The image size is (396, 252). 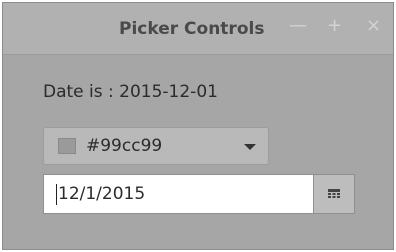 What do you see at coordinates (56, 194) in the screenshot?
I see `text-cursor` at bounding box center [56, 194].